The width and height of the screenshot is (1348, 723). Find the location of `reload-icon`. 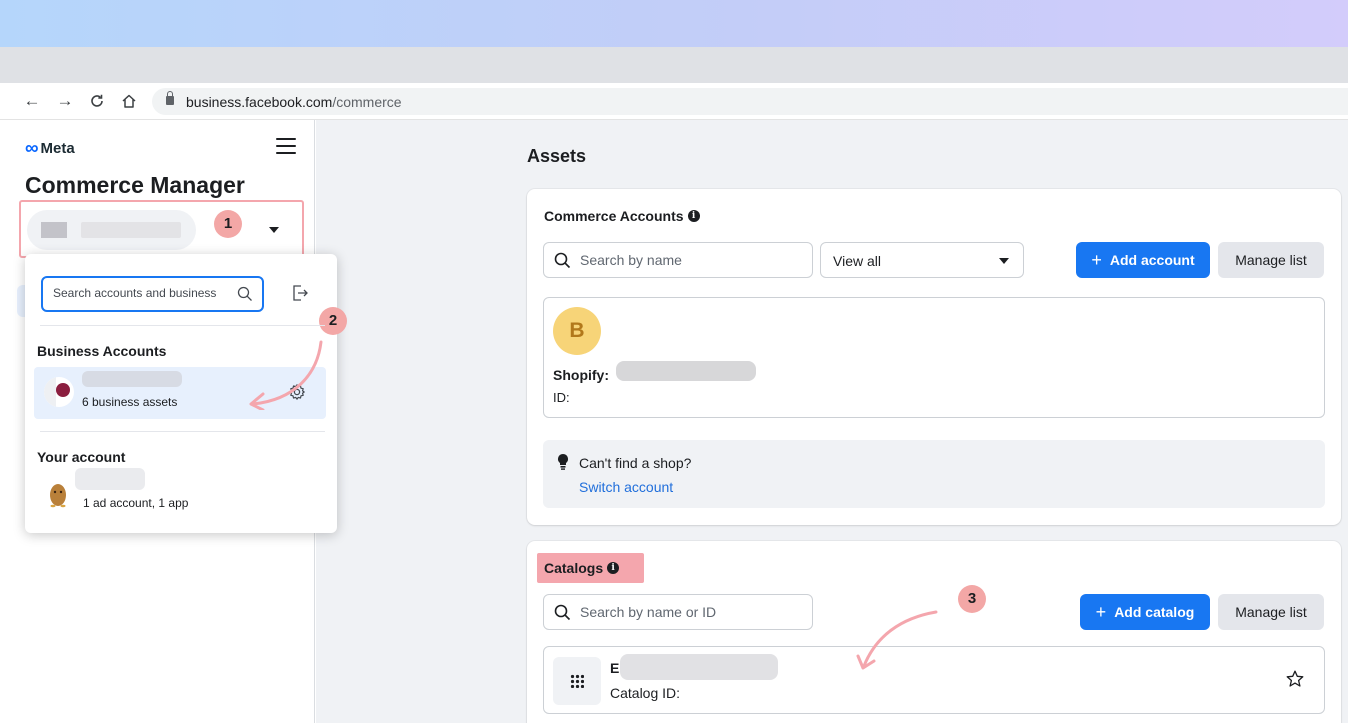

reload-icon is located at coordinates (97, 100).